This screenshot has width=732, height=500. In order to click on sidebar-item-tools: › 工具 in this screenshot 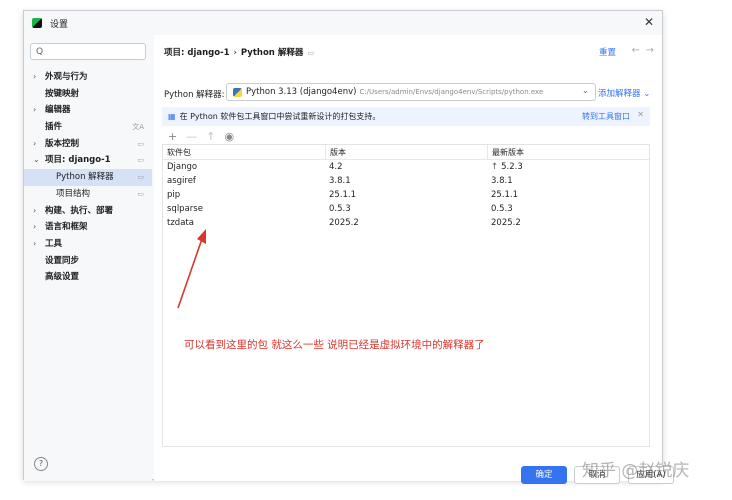, I will do `click(88, 244)`.